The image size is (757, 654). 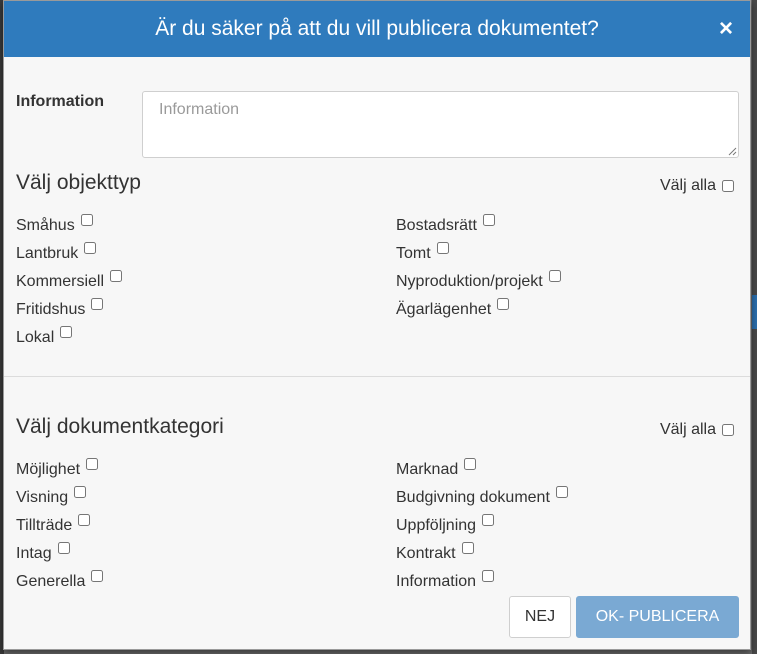 What do you see at coordinates (473, 497) in the screenshot?
I see `document-category-option-label: Budgivning dokument` at bounding box center [473, 497].